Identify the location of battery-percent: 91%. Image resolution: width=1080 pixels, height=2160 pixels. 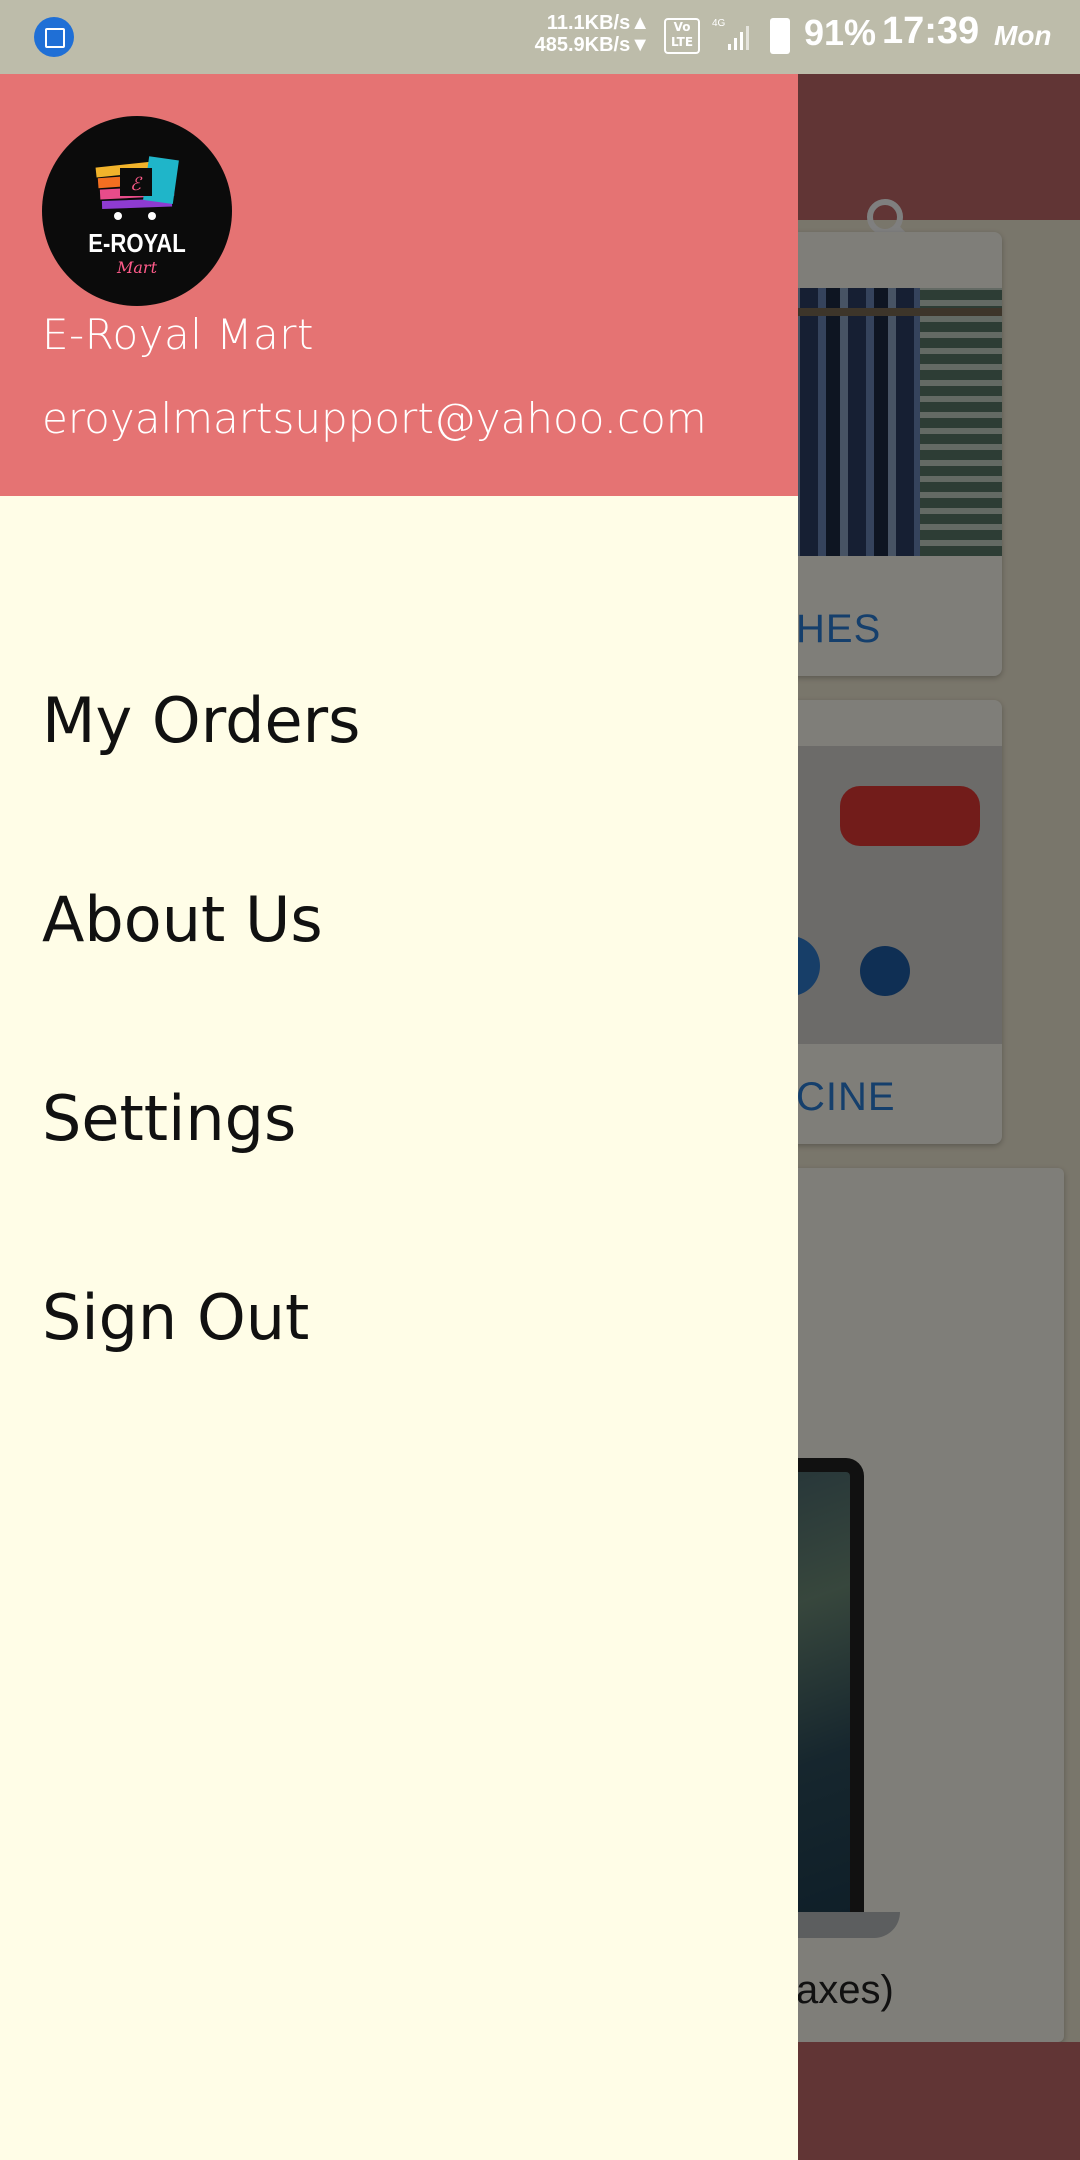
(840, 32).